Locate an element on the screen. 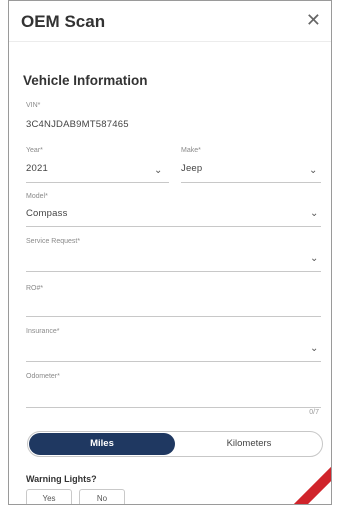 Image resolution: width=339 pixels, height=505 pixels. year-label: Year* is located at coordinates (34, 150).